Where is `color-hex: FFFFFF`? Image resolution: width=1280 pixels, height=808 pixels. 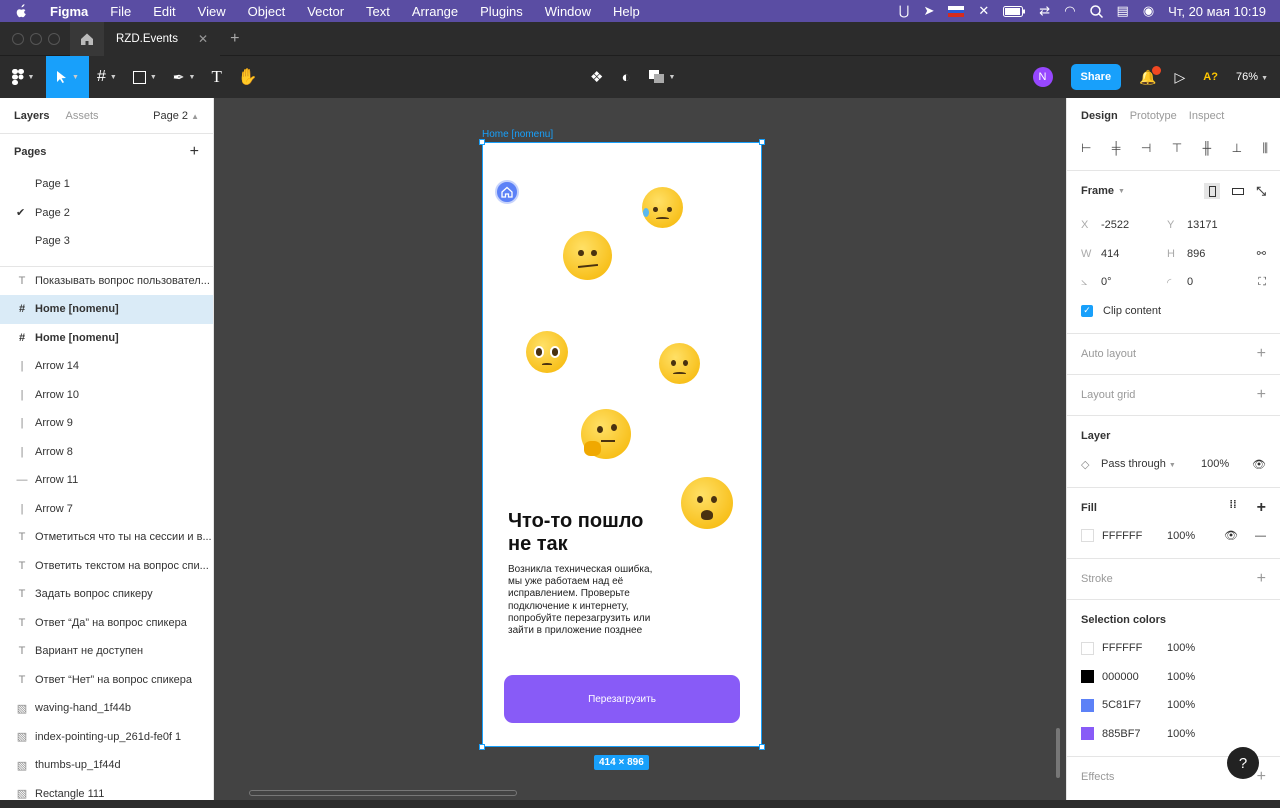 color-hex: FFFFFF is located at coordinates (1134, 648).